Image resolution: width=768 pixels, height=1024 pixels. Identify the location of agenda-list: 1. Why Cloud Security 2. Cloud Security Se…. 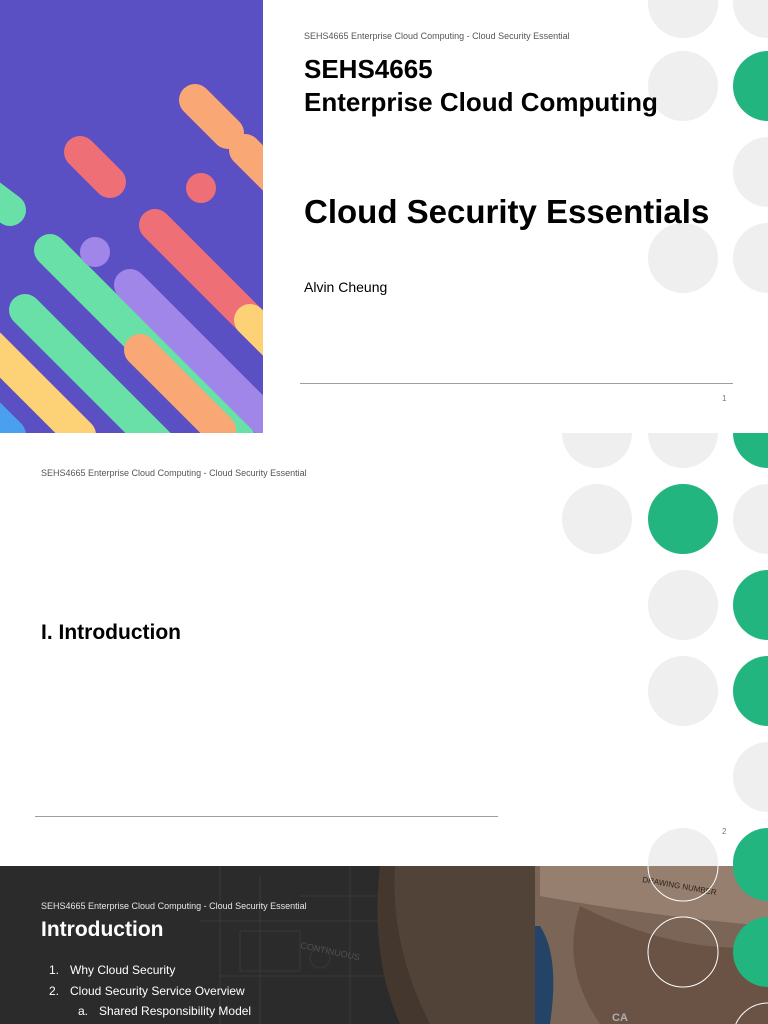
(150, 993).